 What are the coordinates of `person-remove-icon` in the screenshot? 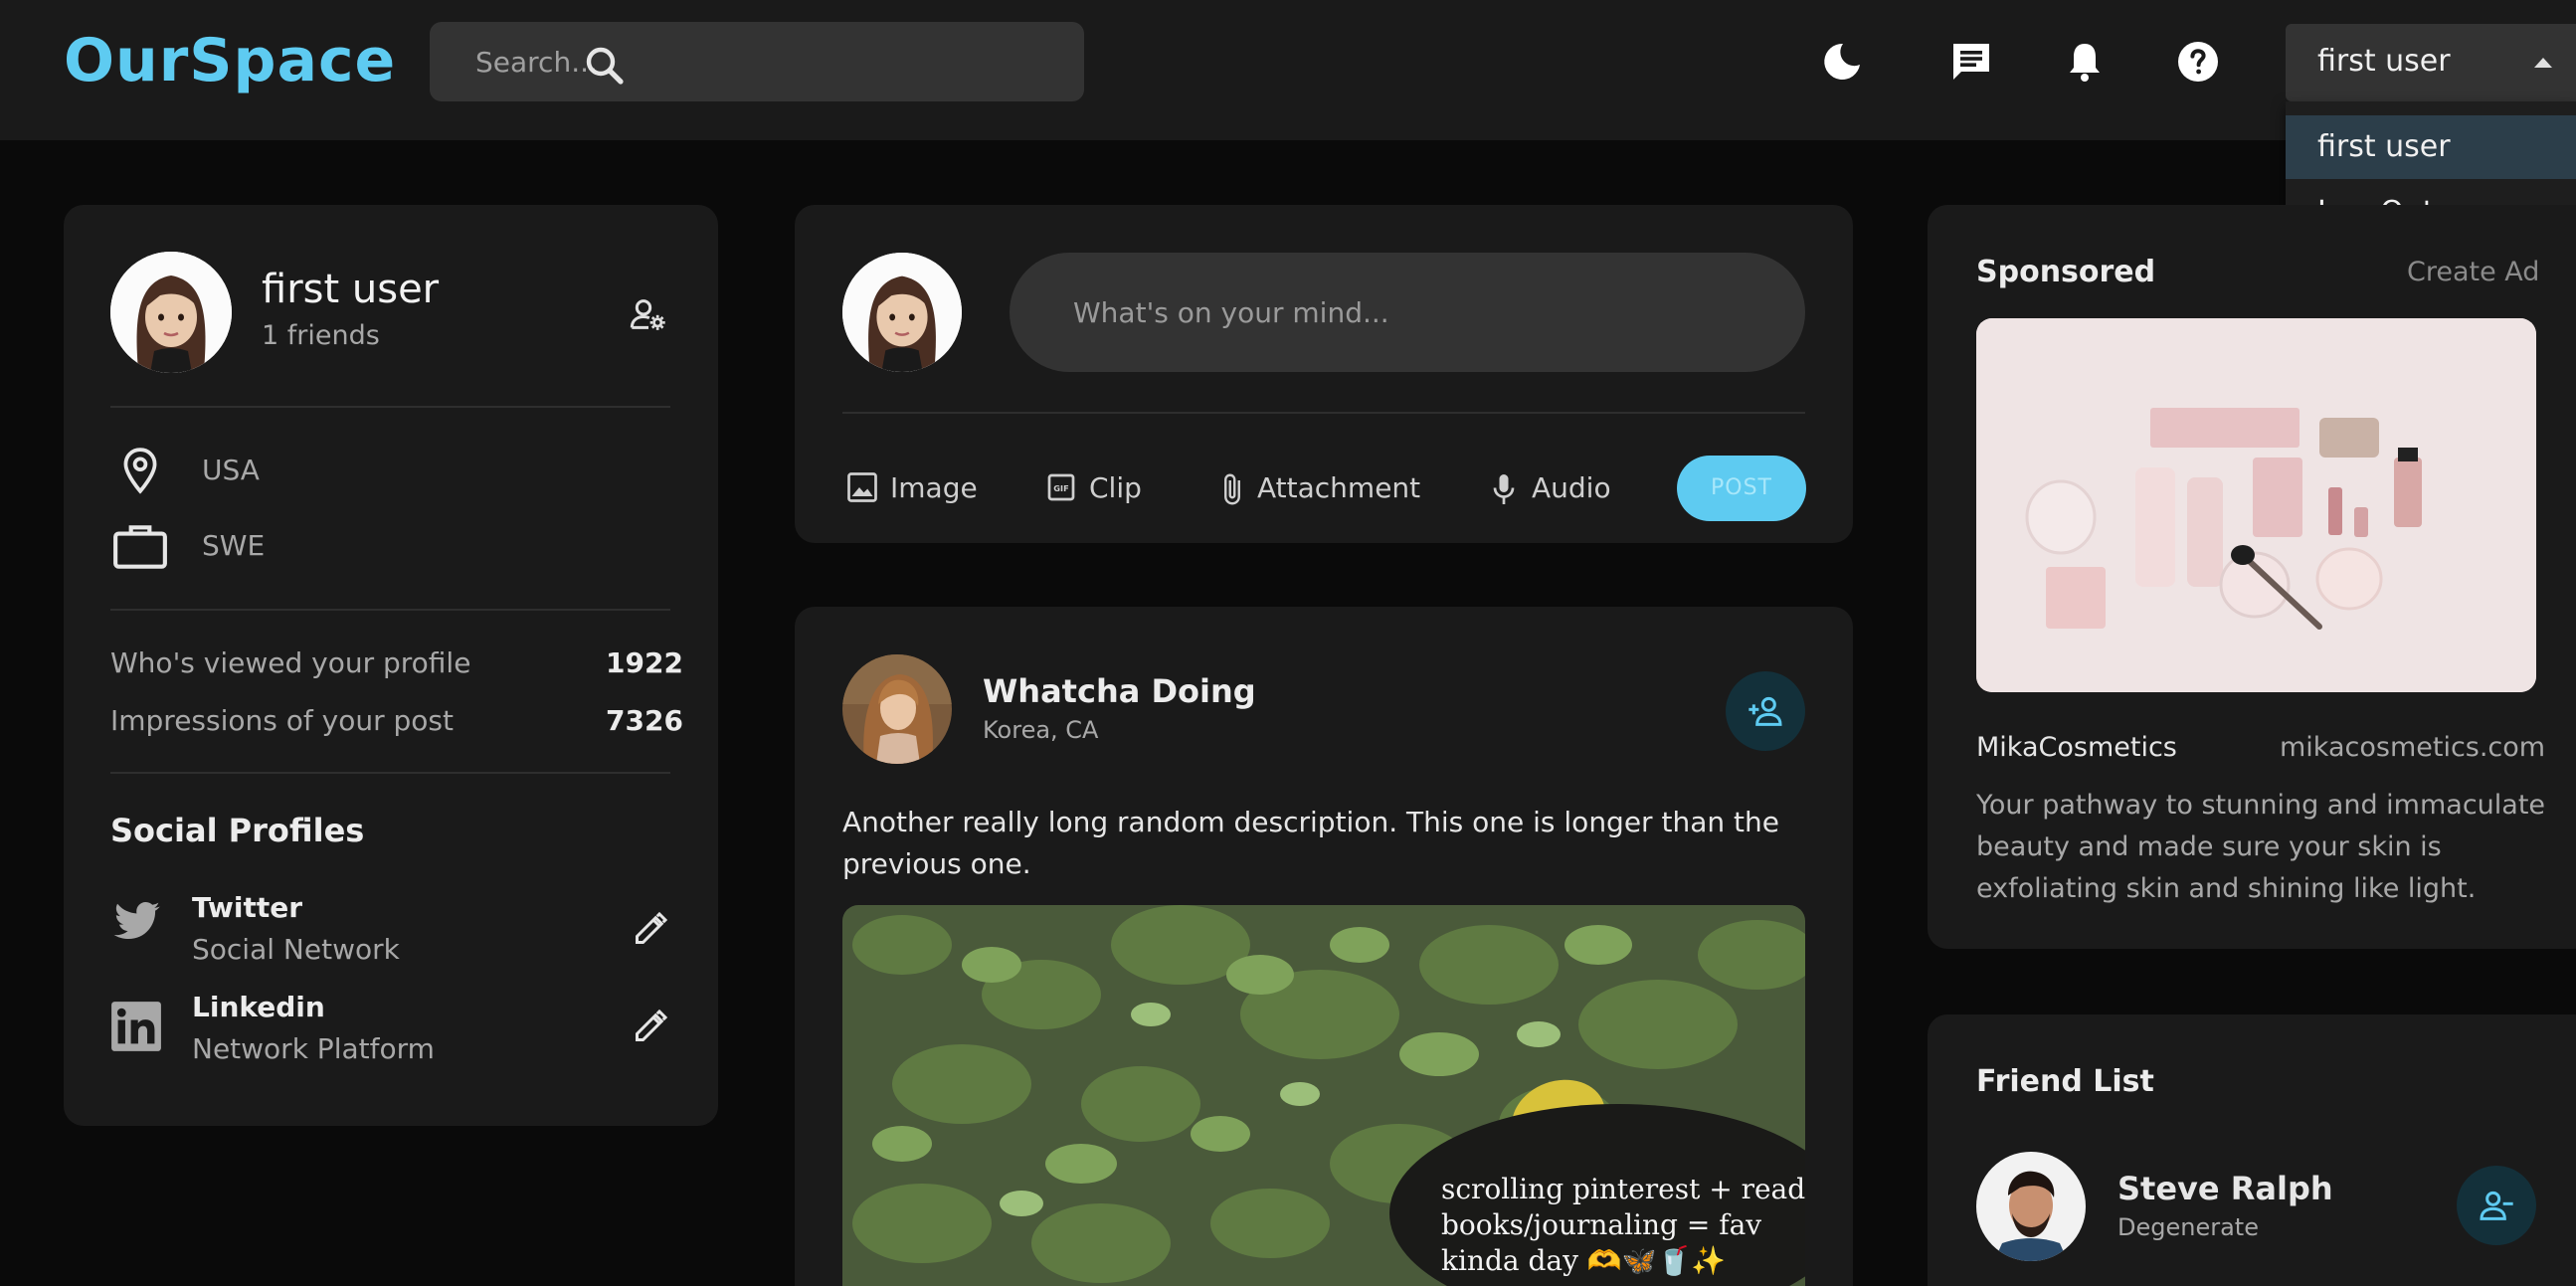 It's located at (2496, 1206).